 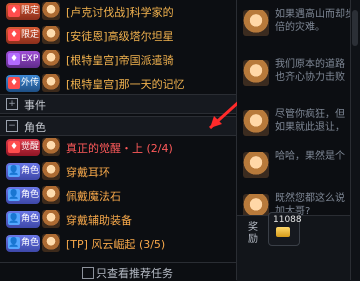 I want to click on chat-message: 如果遇高山而却步 倍的灾难。, so click(x=298, y=27).